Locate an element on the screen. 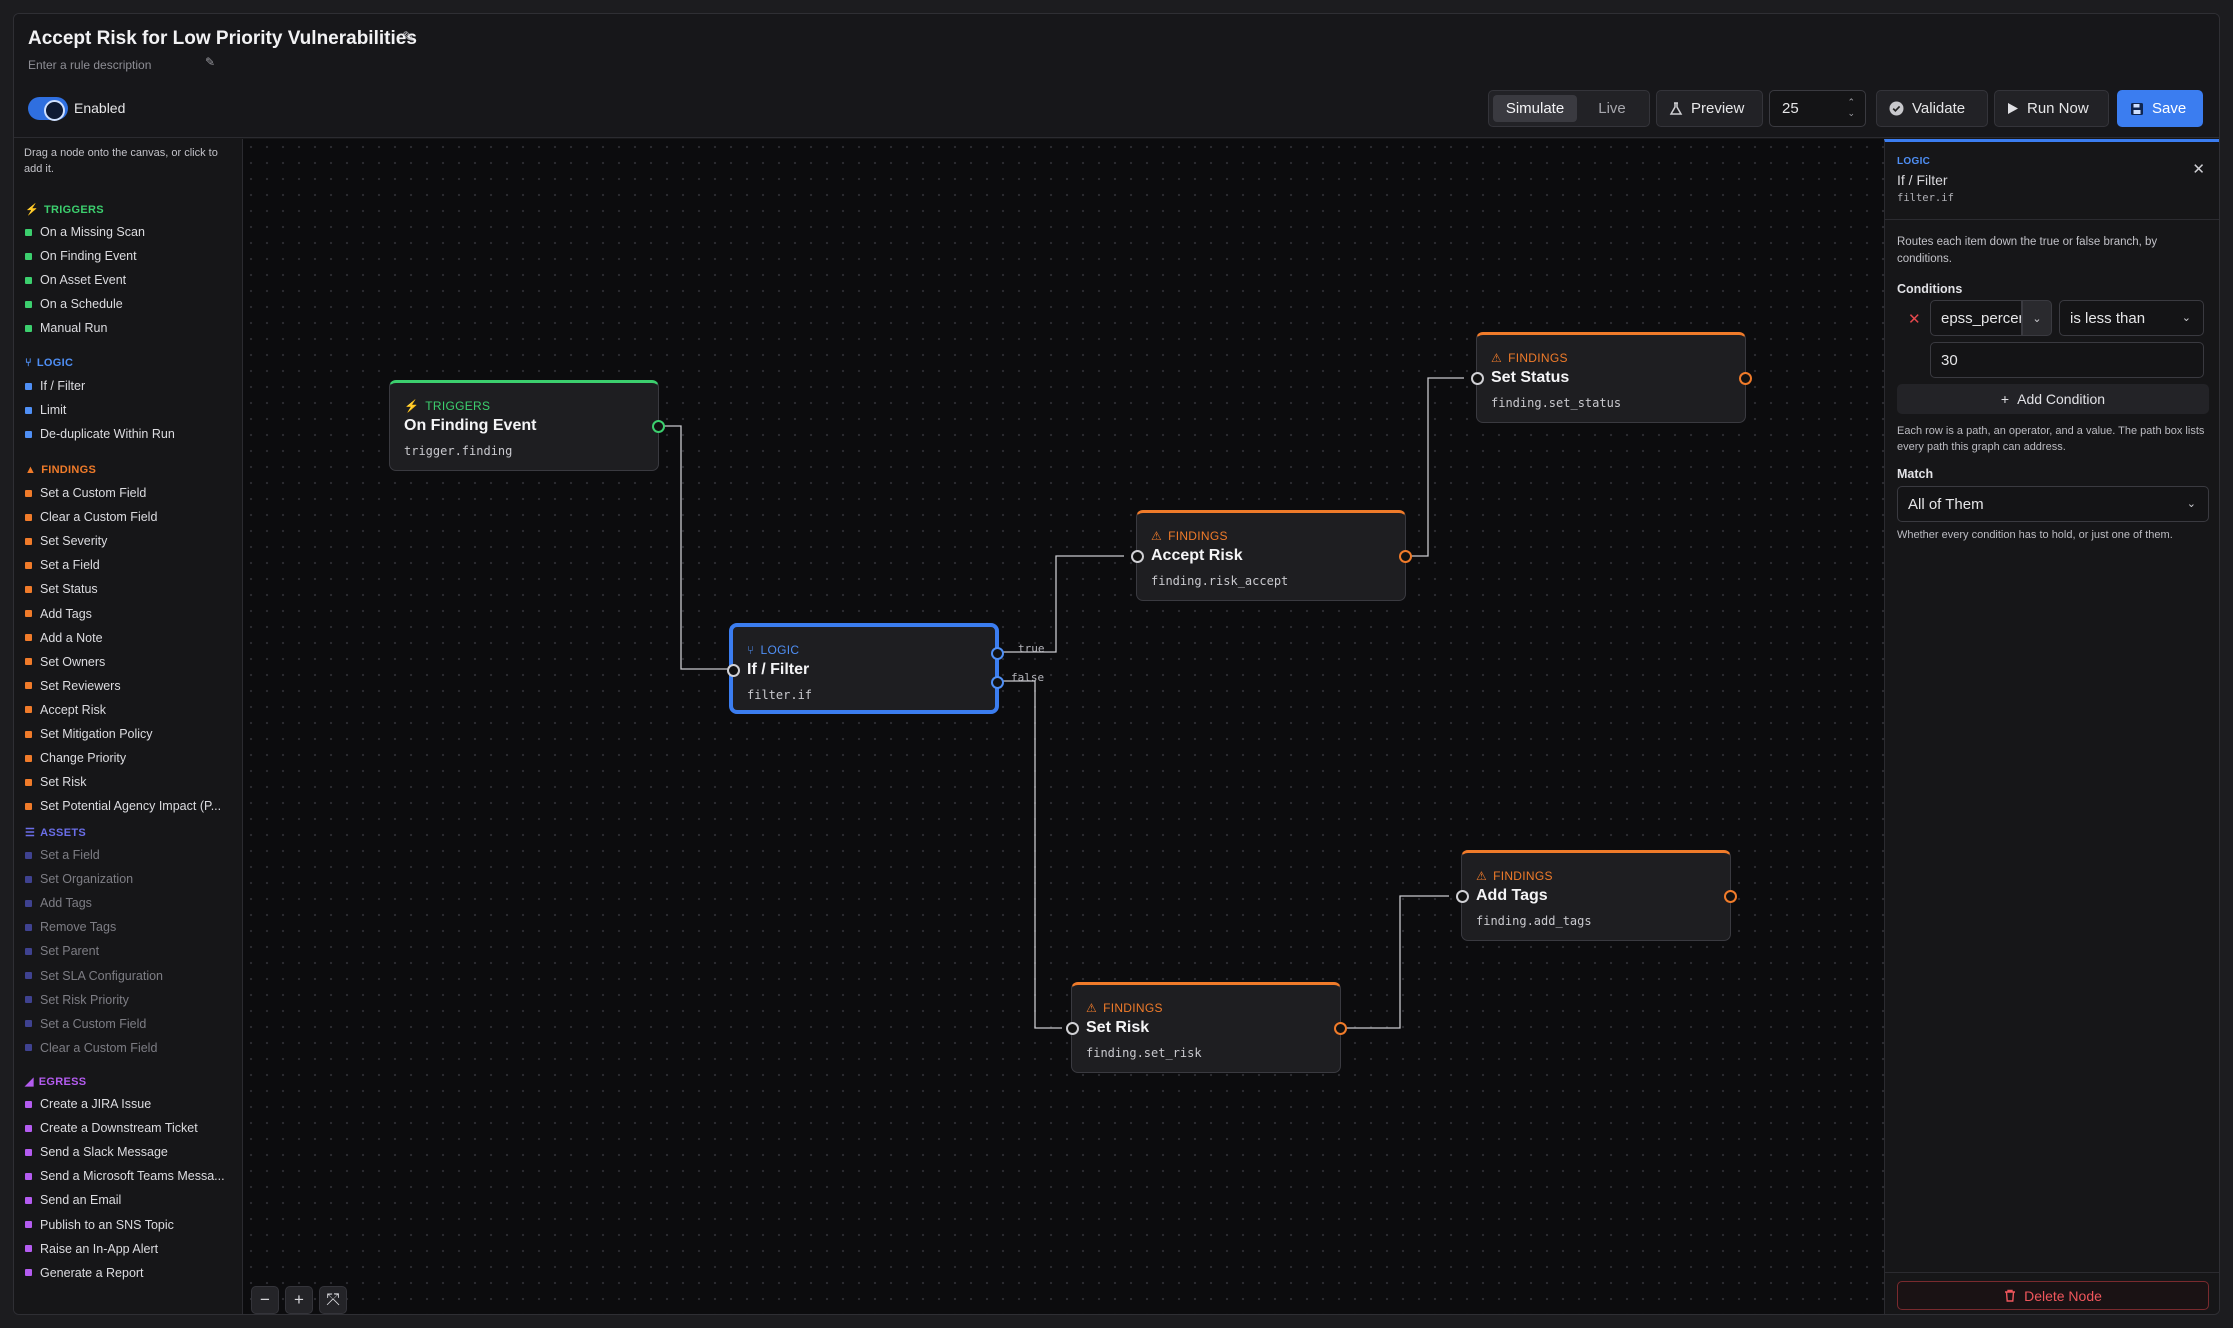  palette-item-findings: Clear a Custom Field is located at coordinates (91, 517).